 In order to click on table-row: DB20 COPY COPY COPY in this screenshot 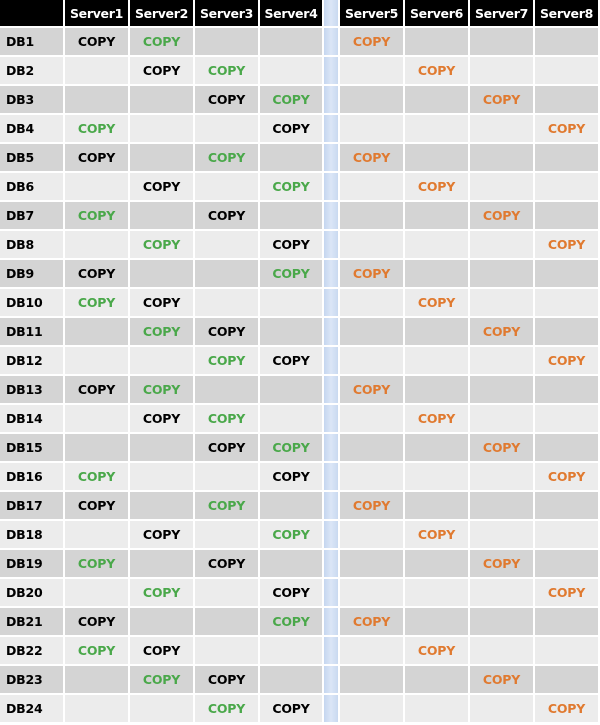, I will do `click(300, 593)`.